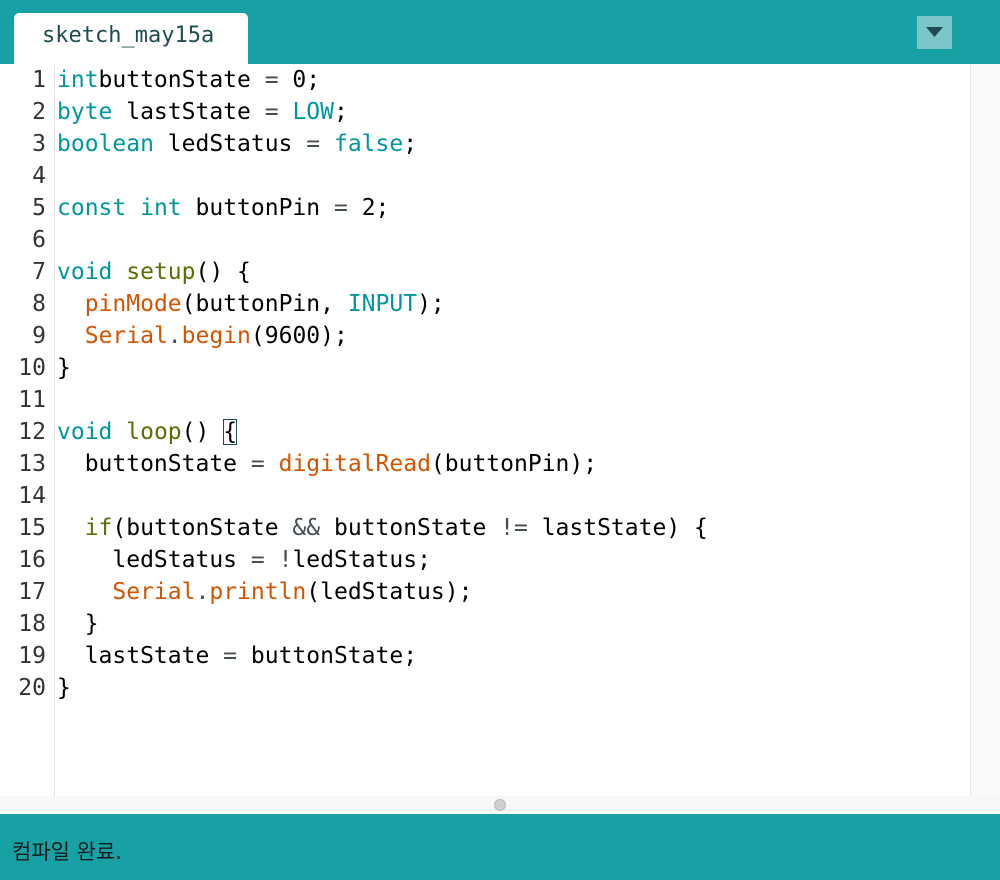 This screenshot has height=880, width=1000. I want to click on code-token: (ledStatus);, so click(389, 592).